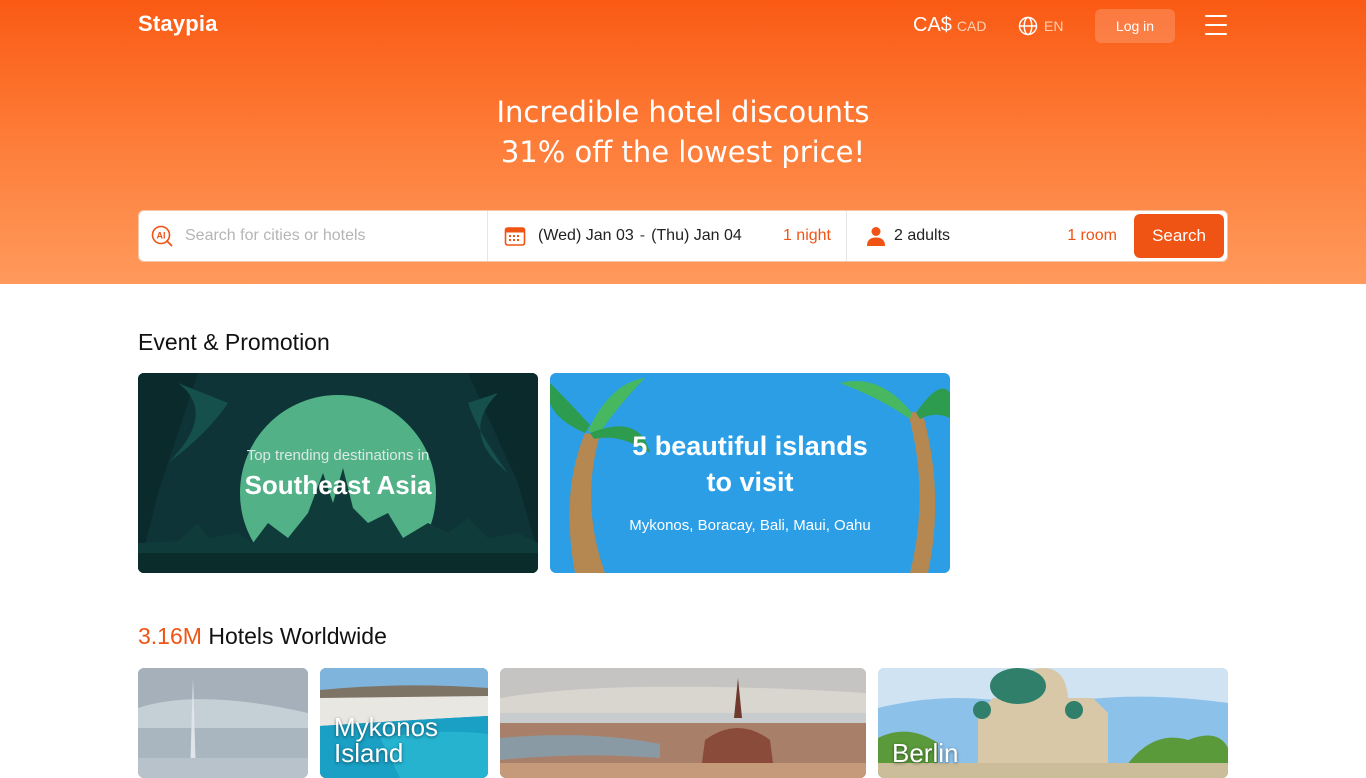 The width and height of the screenshot is (1366, 778). What do you see at coordinates (1135, 26) in the screenshot?
I see `login-button: Log in` at bounding box center [1135, 26].